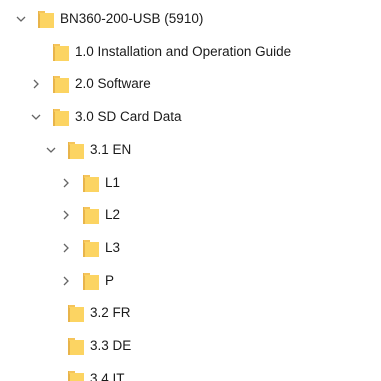 The height and width of the screenshot is (381, 381). Describe the element at coordinates (111, 149) in the screenshot. I see `tree-item-label: 3.1 EN` at that location.